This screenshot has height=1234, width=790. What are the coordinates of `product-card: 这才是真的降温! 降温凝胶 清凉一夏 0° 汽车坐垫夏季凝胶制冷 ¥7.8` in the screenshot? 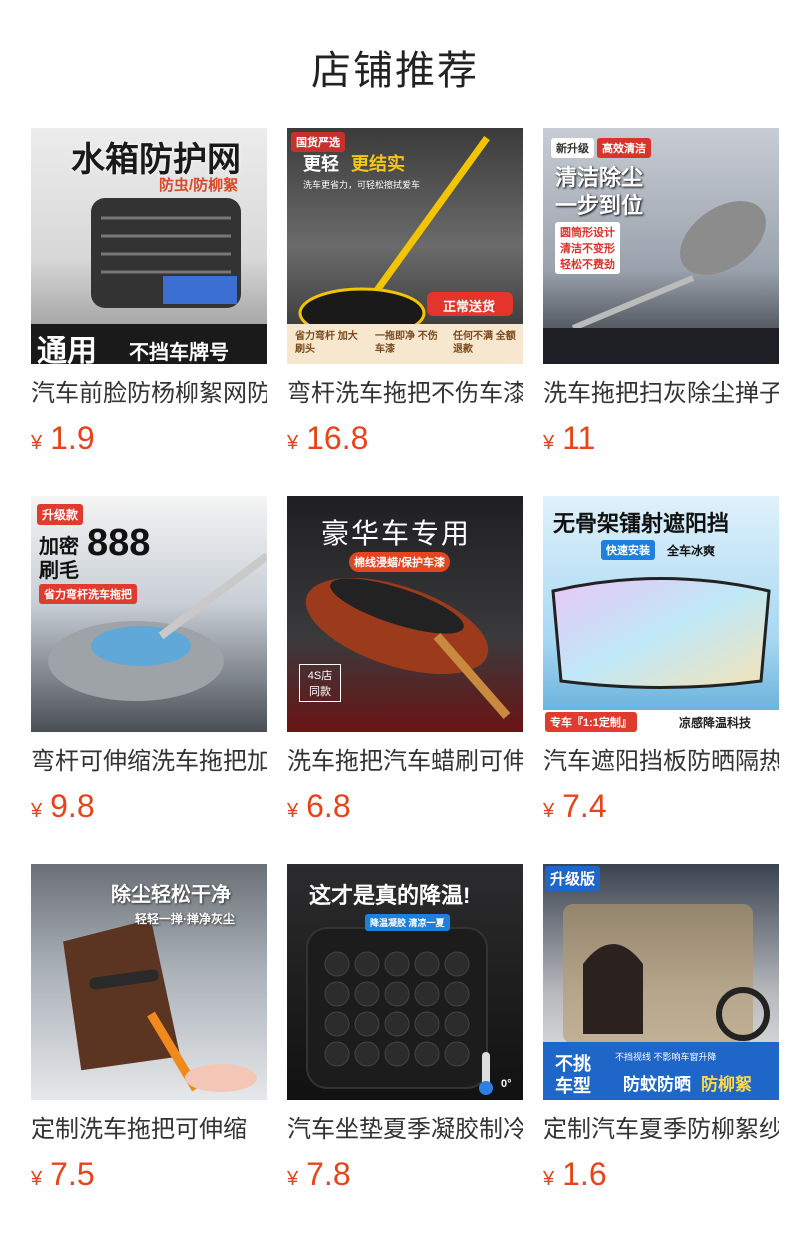 It's located at (405, 1048).